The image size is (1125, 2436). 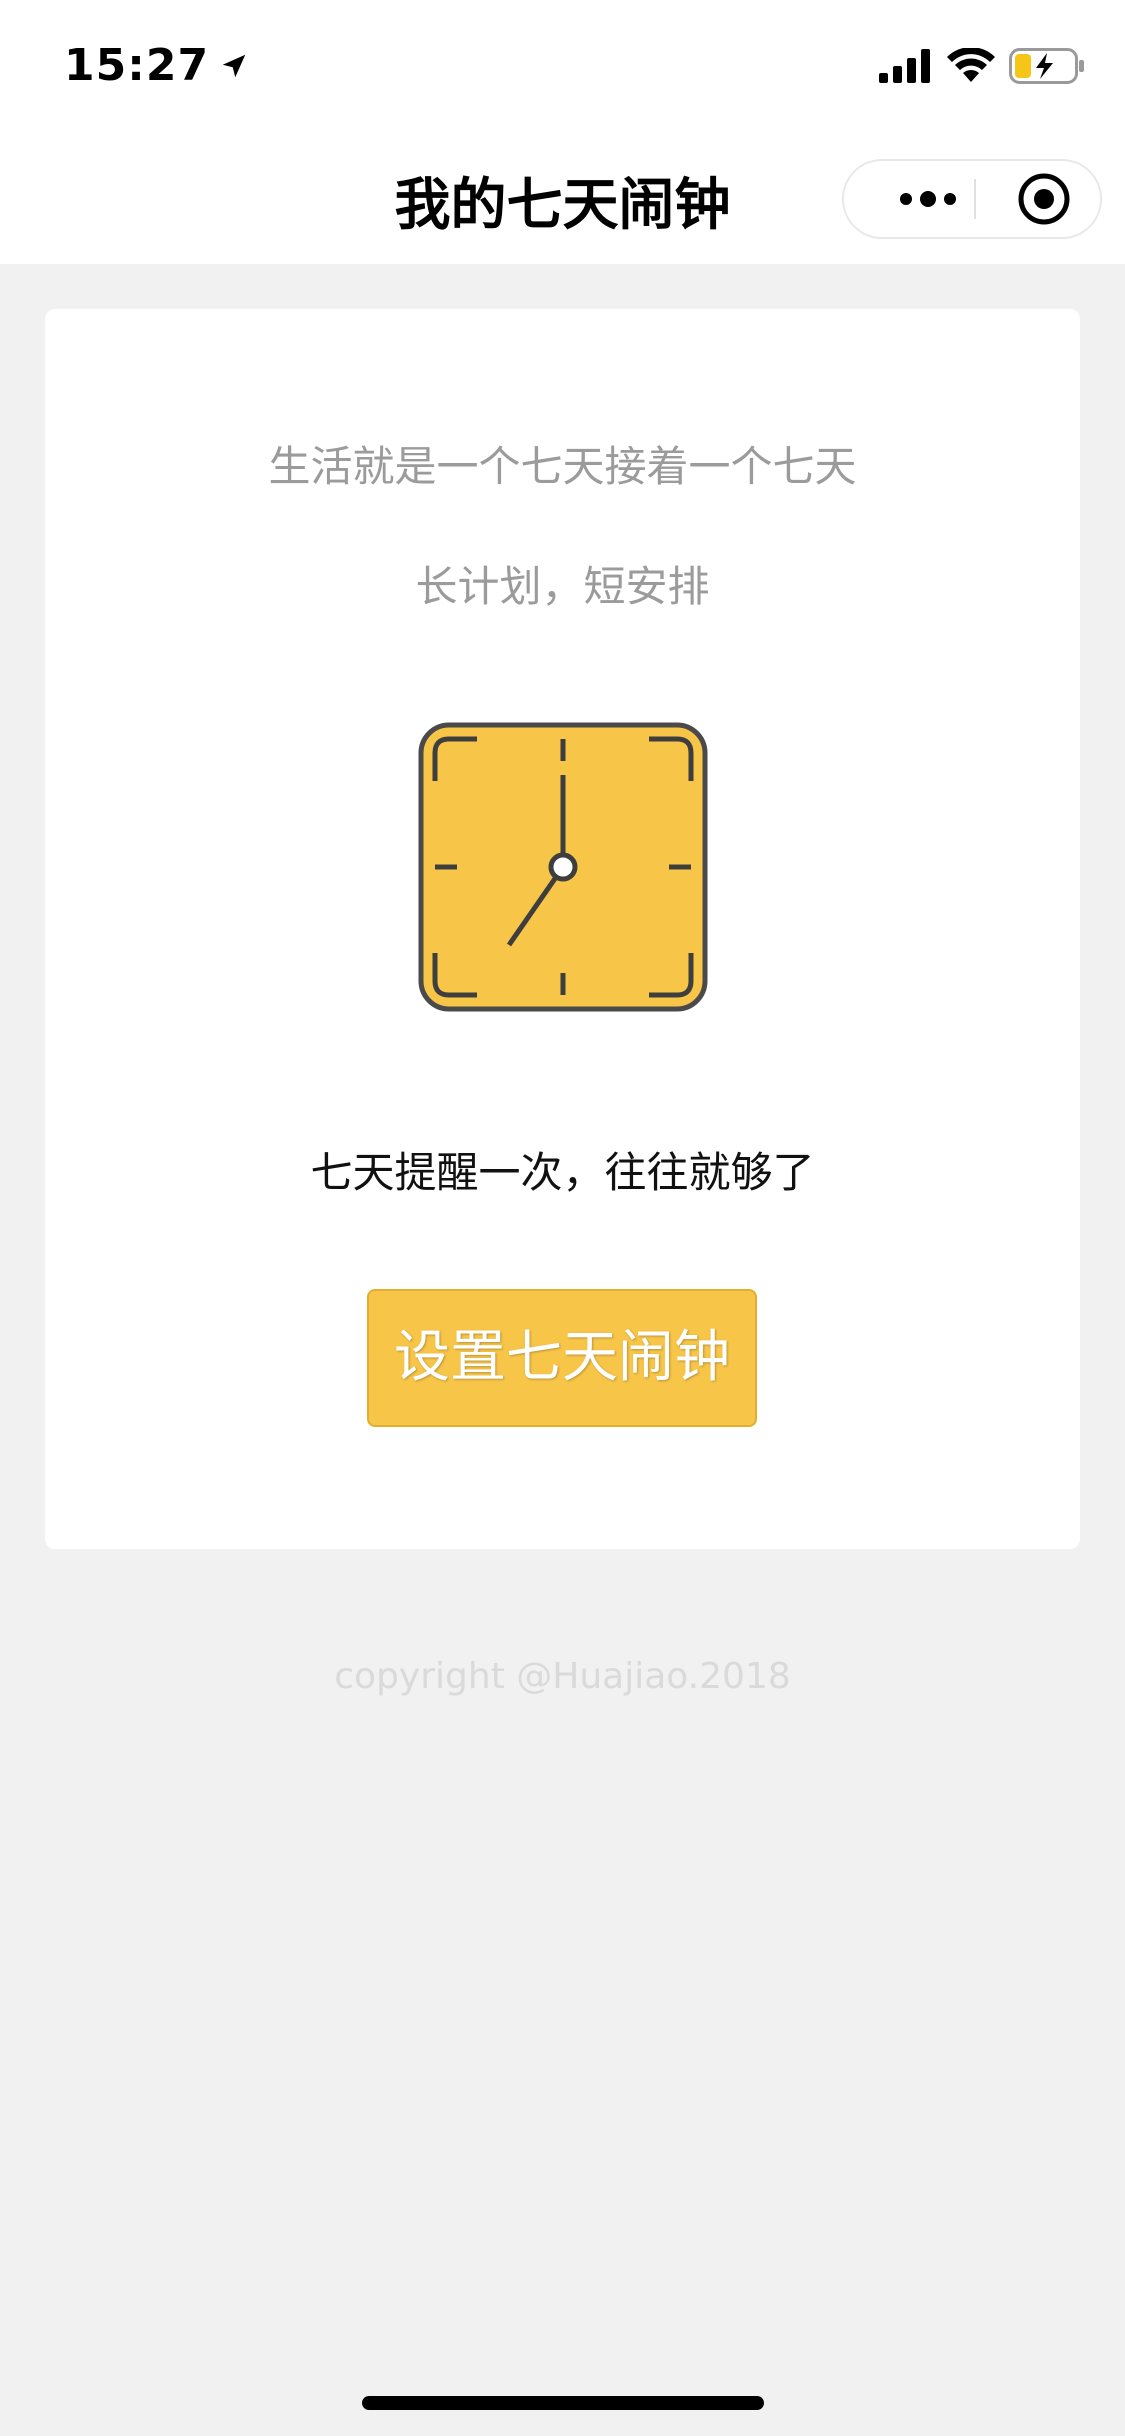 What do you see at coordinates (562, 1358) in the screenshot?
I see `set-alarm-button: 设置七天闹钟` at bounding box center [562, 1358].